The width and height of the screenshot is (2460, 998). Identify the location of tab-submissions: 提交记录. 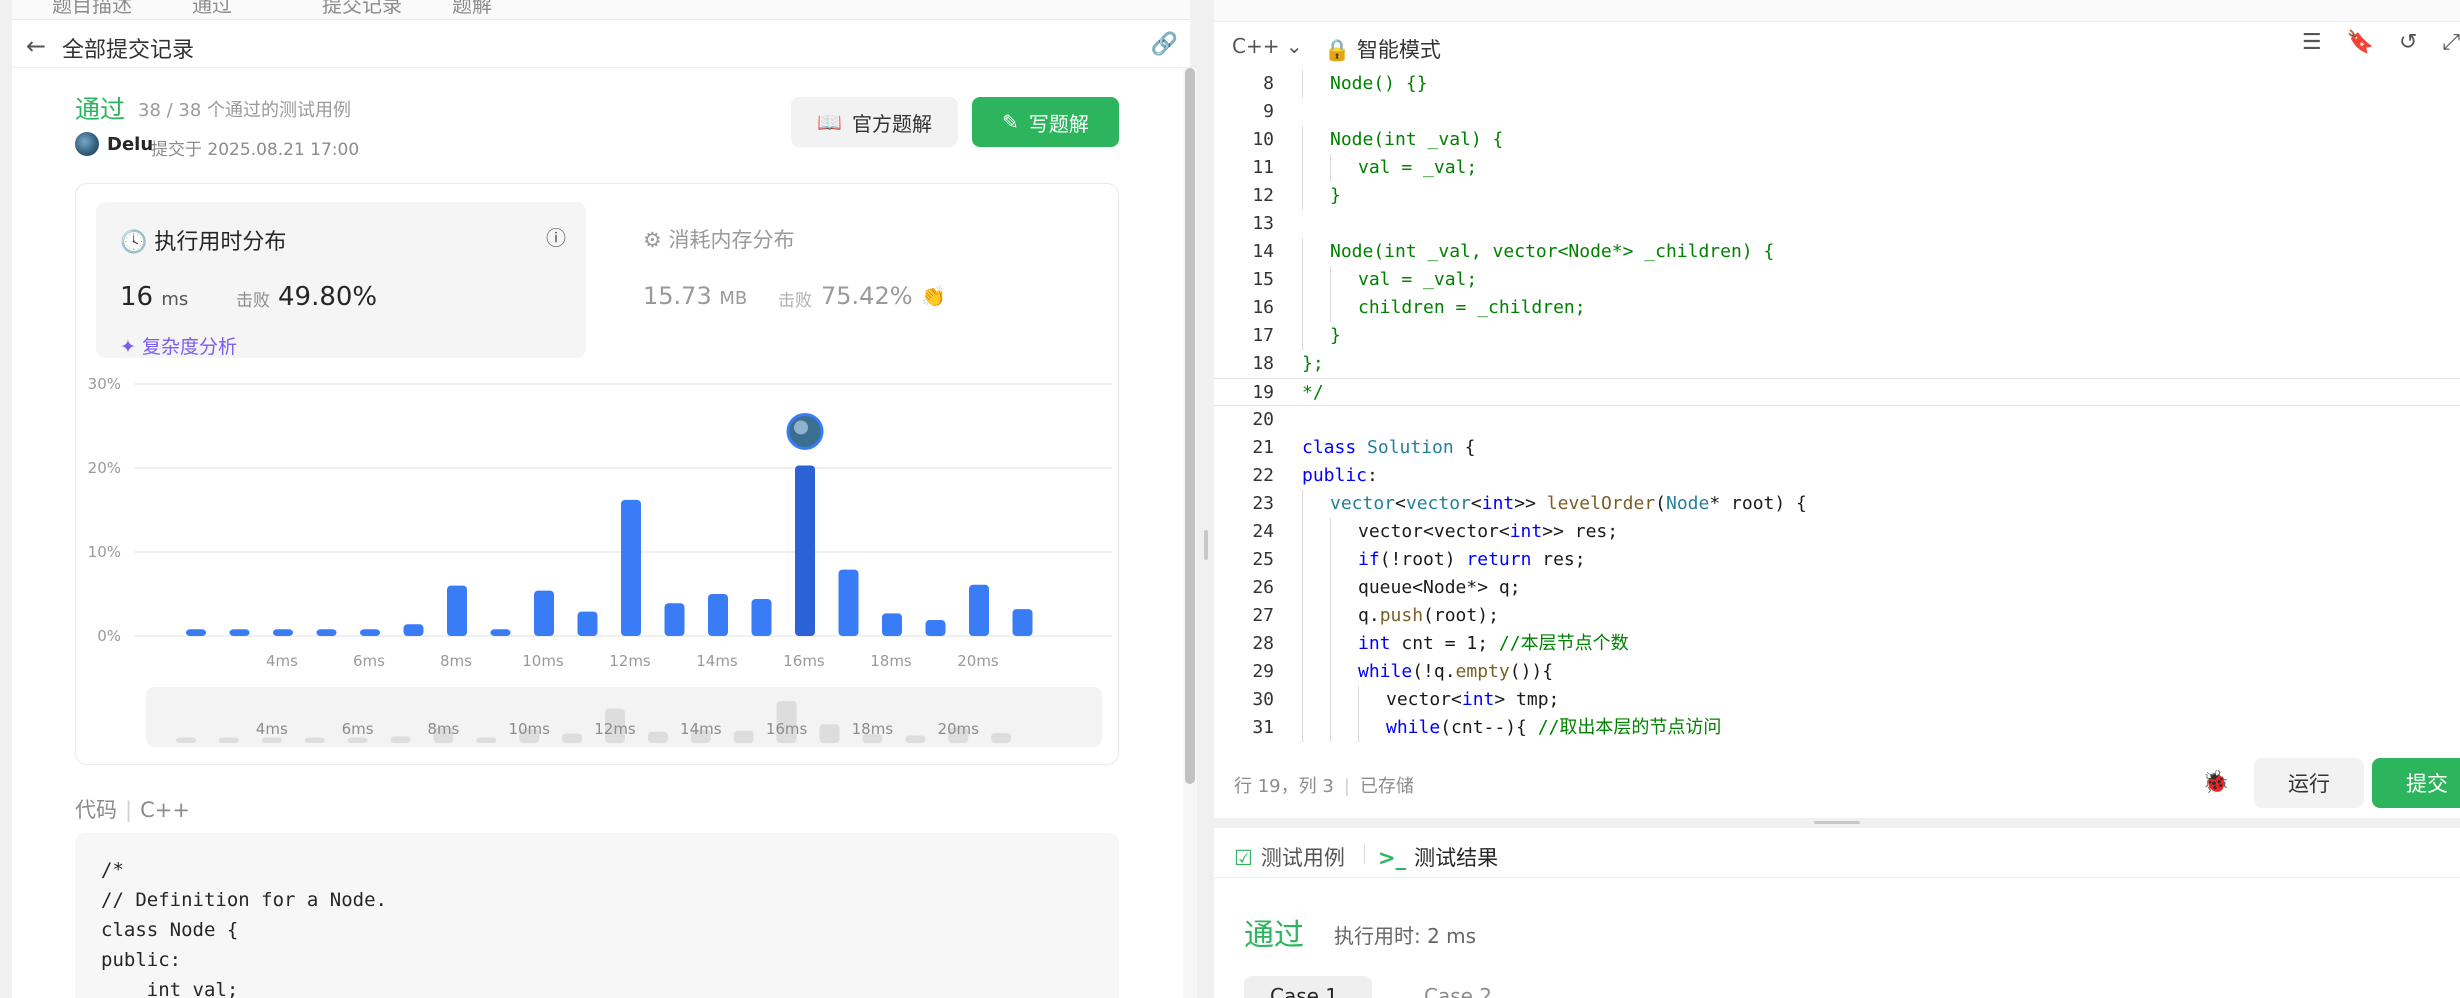
(362, 9).